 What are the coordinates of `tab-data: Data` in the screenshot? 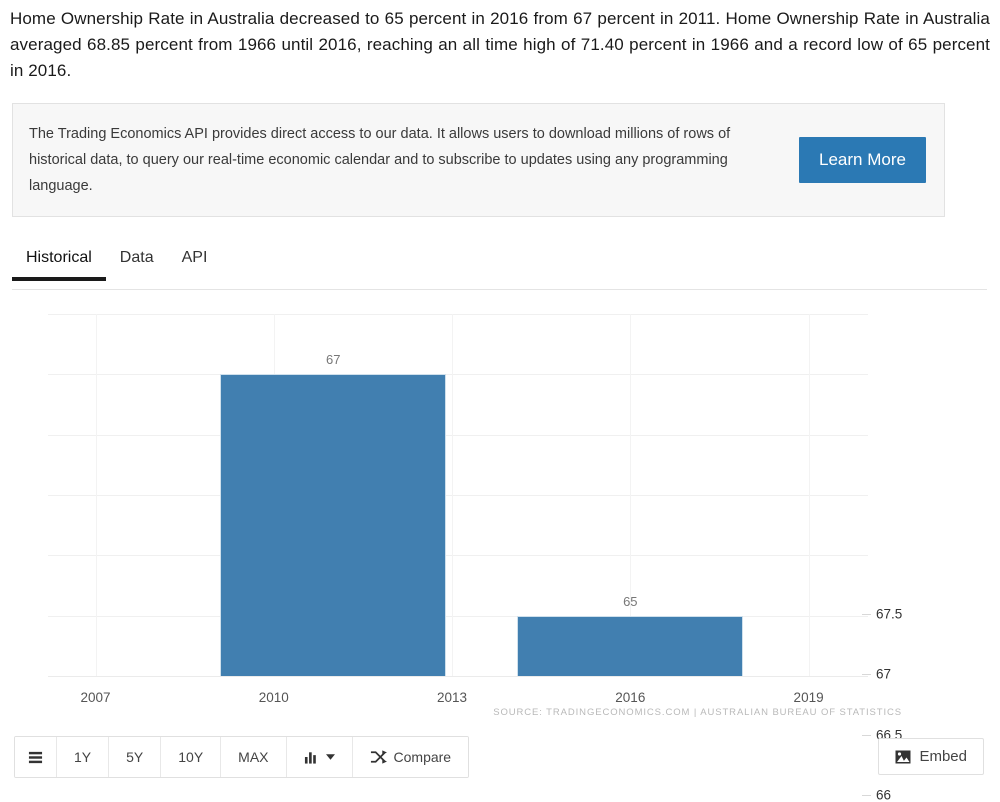 It's located at (137, 262).